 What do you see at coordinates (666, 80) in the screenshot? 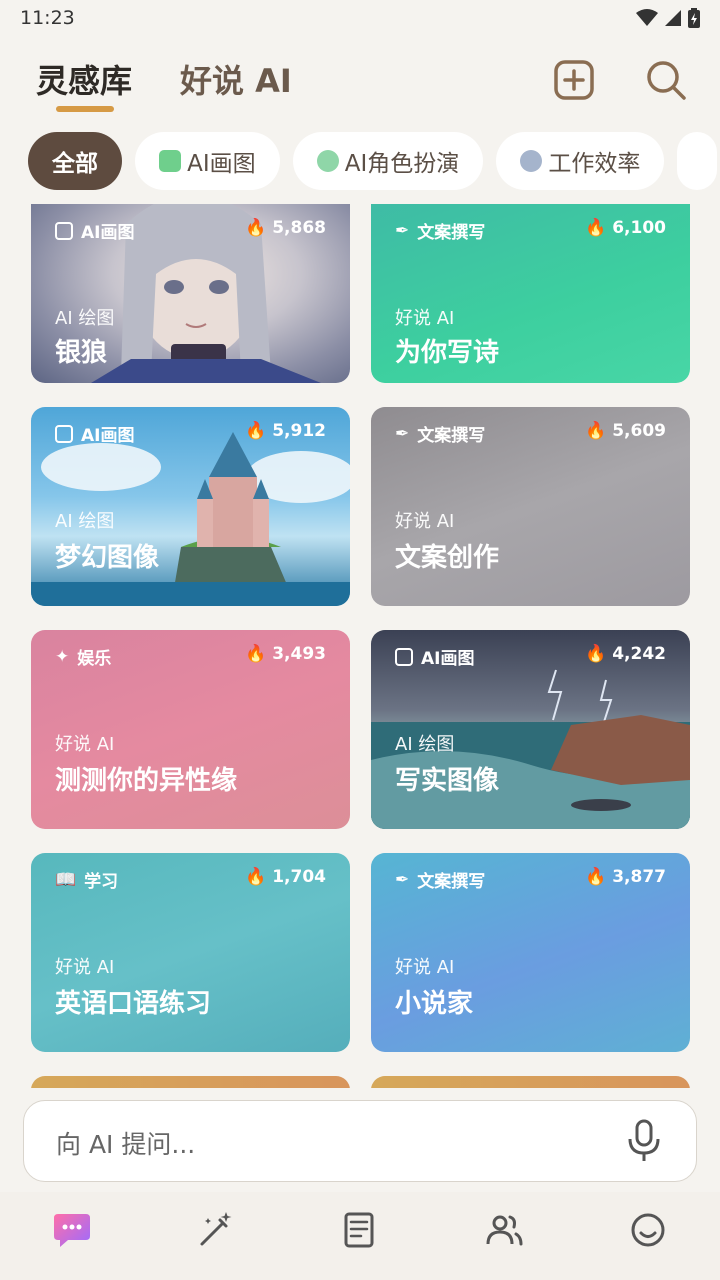
I see `search-icon` at bounding box center [666, 80].